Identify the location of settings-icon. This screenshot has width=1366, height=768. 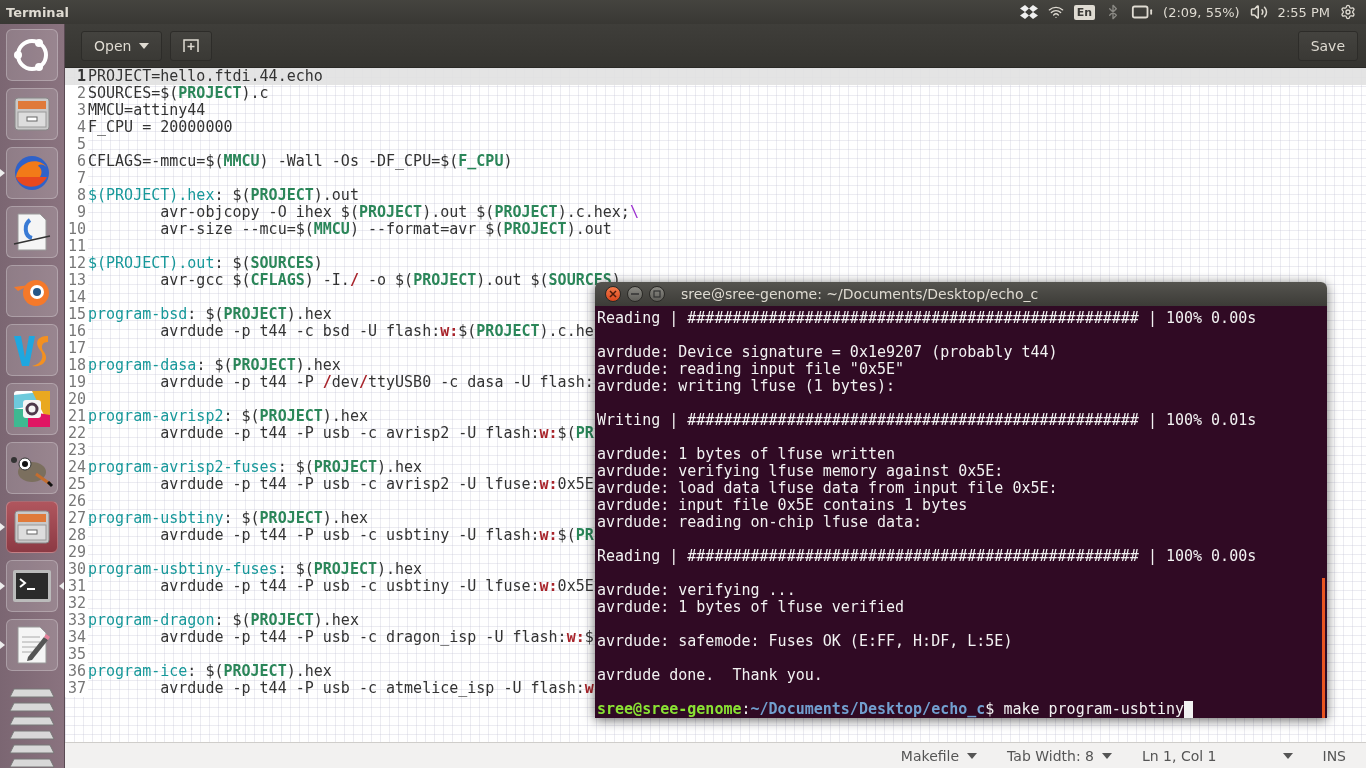
(1348, 12).